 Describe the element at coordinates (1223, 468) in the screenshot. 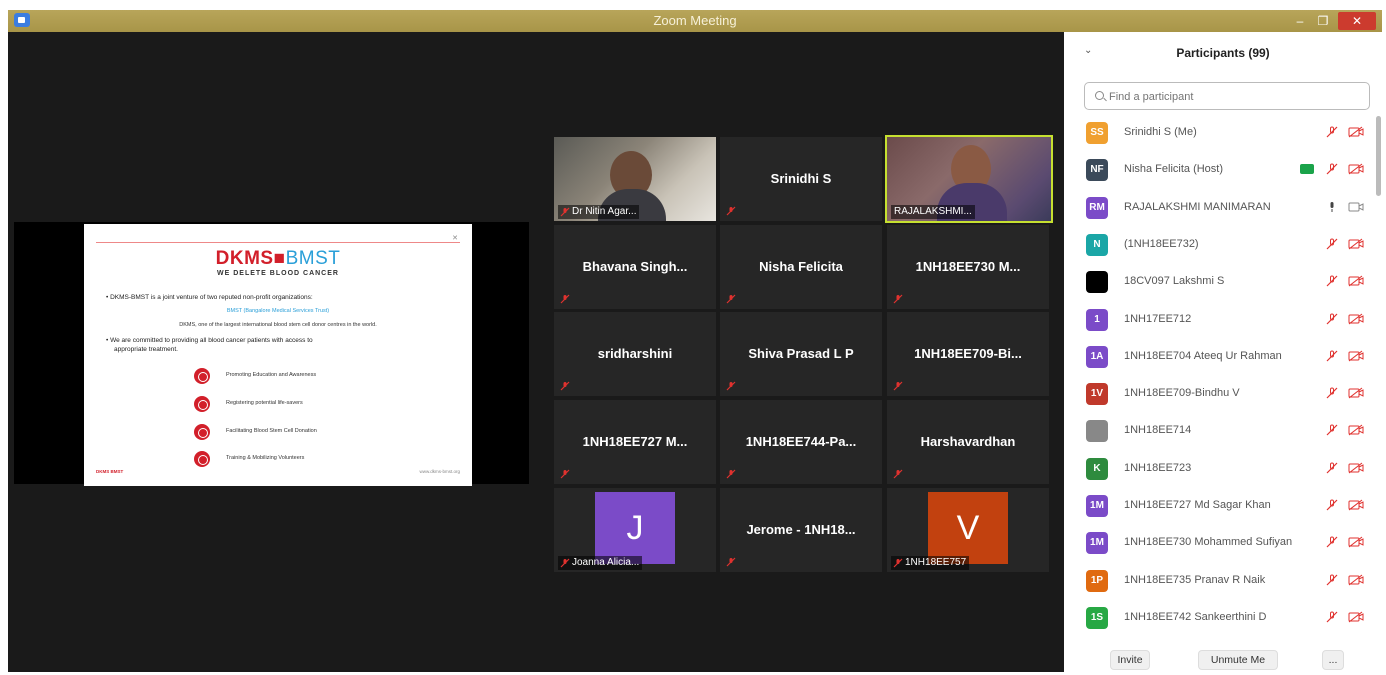

I see `participant-row: K 1NH18EE723` at that location.